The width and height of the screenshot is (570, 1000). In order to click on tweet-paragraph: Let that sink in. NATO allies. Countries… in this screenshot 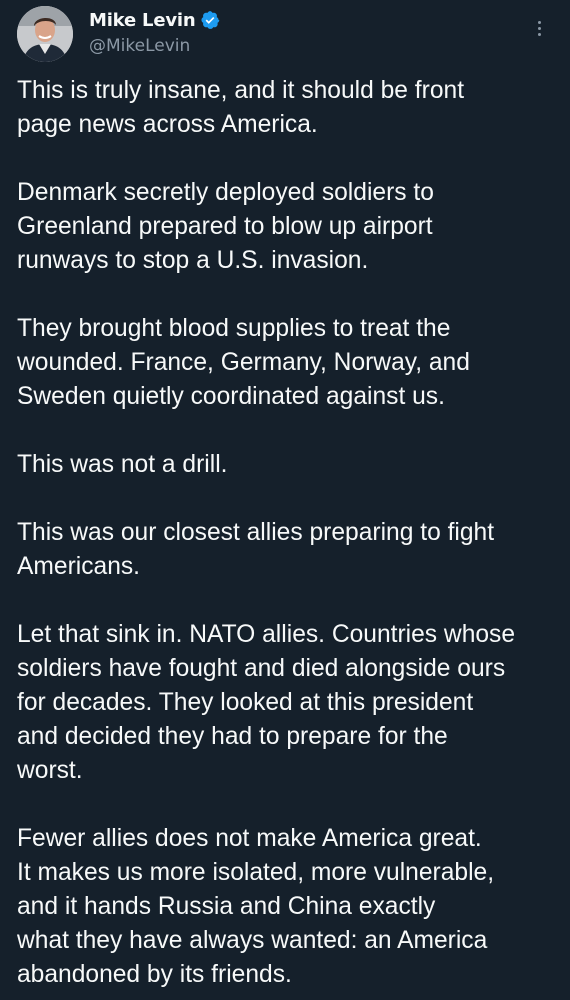, I will do `click(266, 702)`.